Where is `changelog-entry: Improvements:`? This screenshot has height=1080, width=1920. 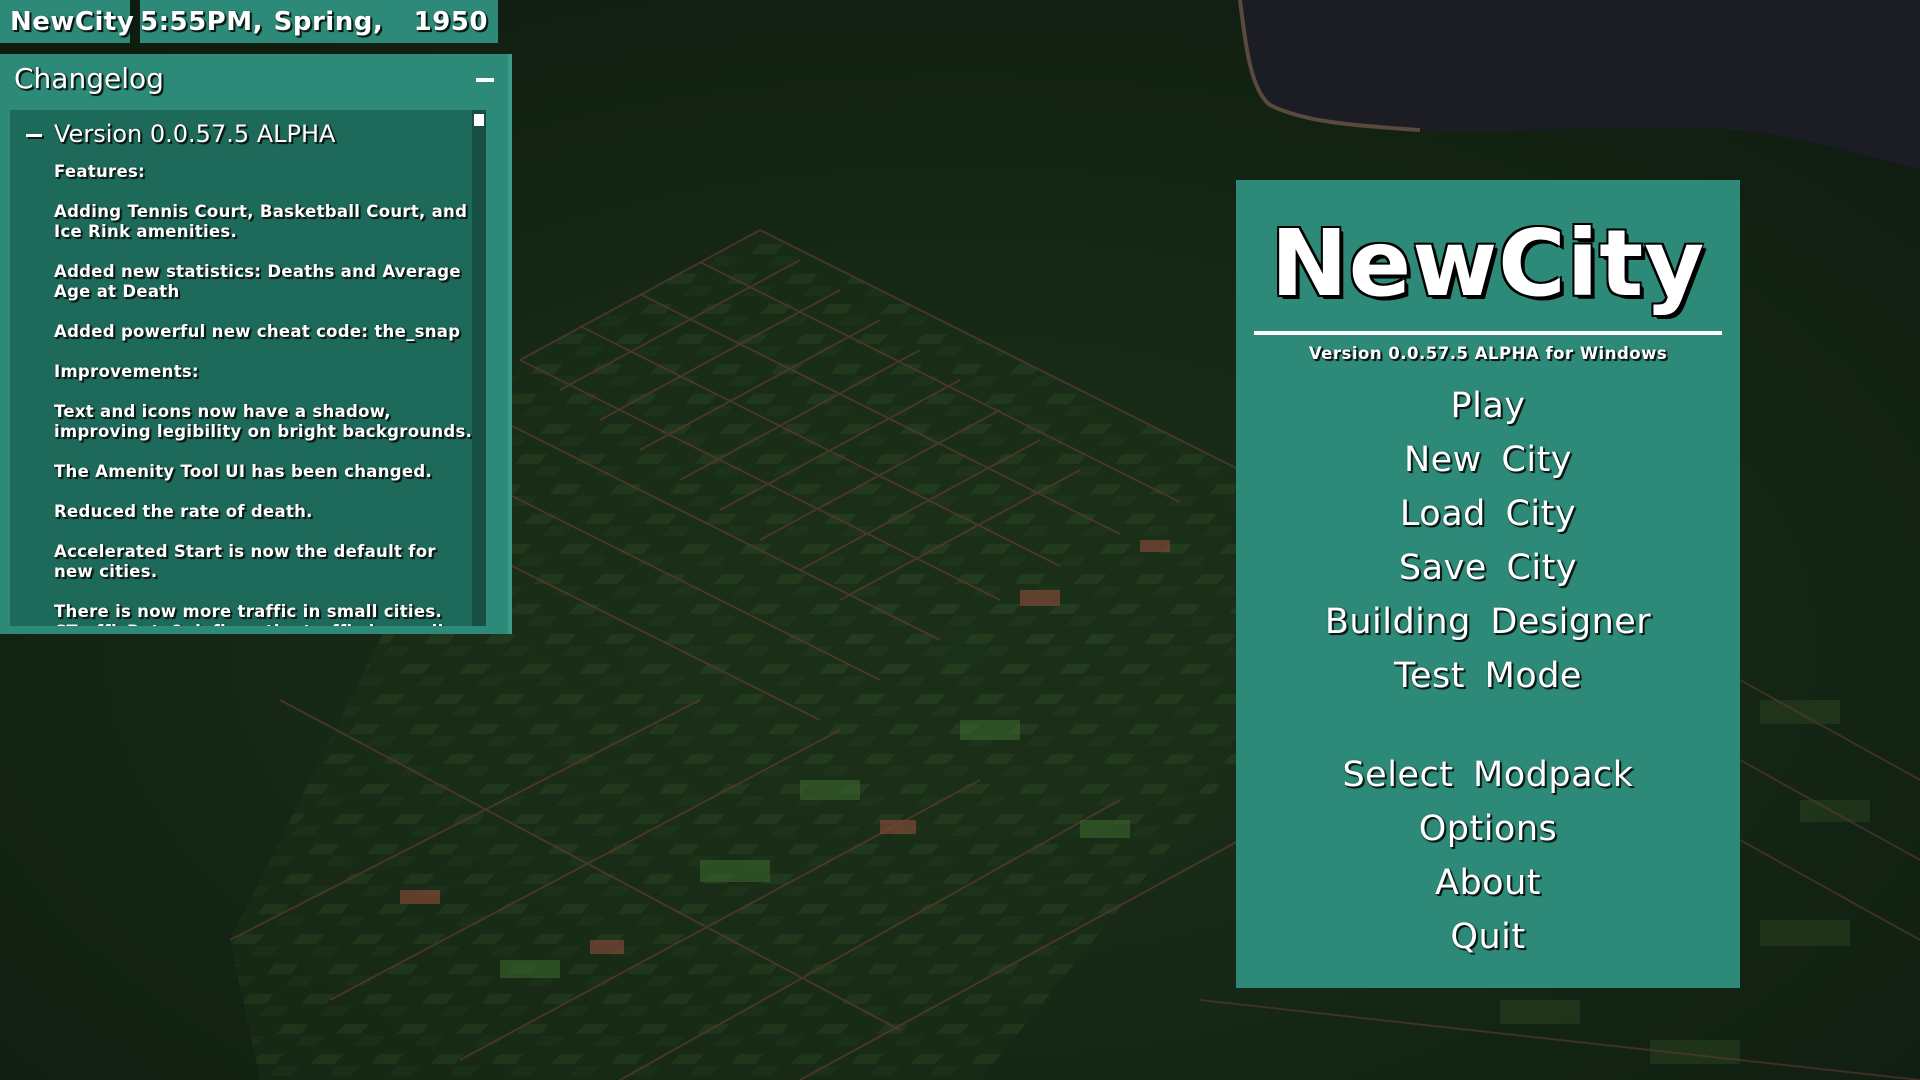
changelog-entry: Improvements: is located at coordinates (126, 371).